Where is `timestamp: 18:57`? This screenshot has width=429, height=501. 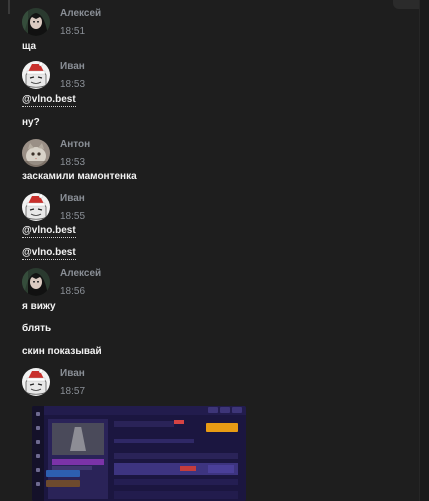 timestamp: 18:57 is located at coordinates (73, 391).